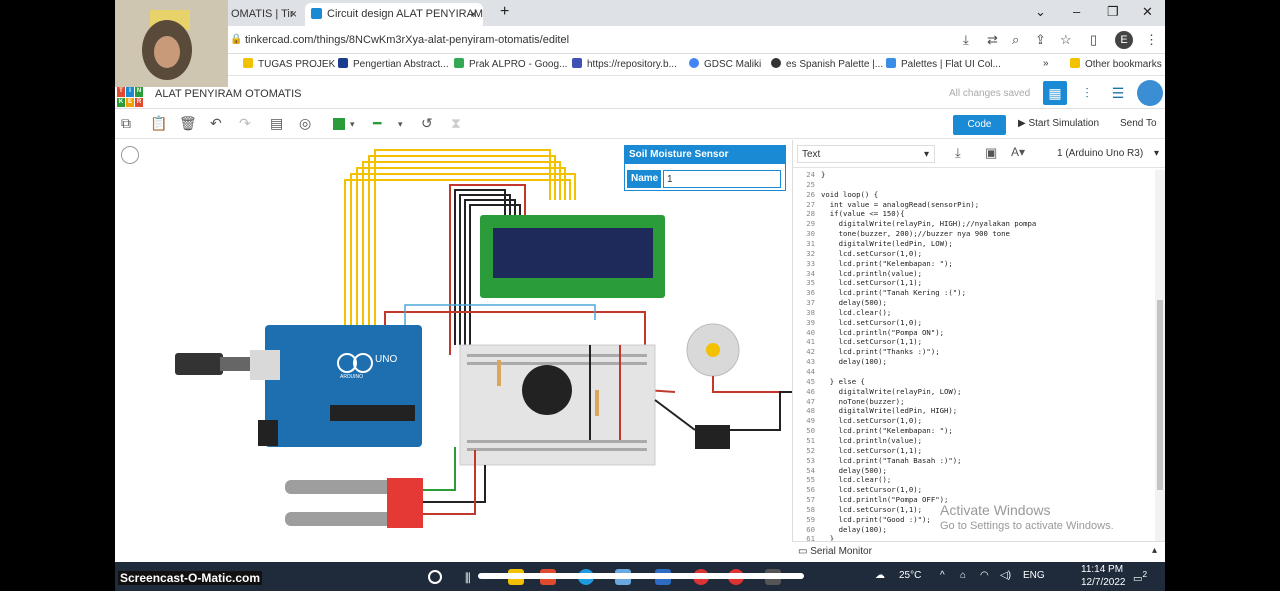 The image size is (1280, 591). I want to click on minimize-icon: –, so click(1076, 11).